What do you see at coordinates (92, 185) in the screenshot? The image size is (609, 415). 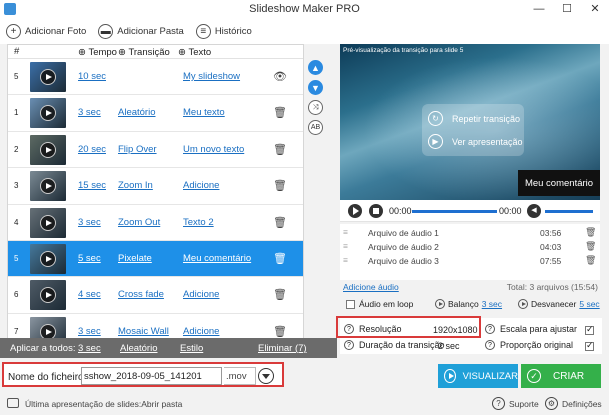 I see `slide-time-link: 15 sec` at bounding box center [92, 185].